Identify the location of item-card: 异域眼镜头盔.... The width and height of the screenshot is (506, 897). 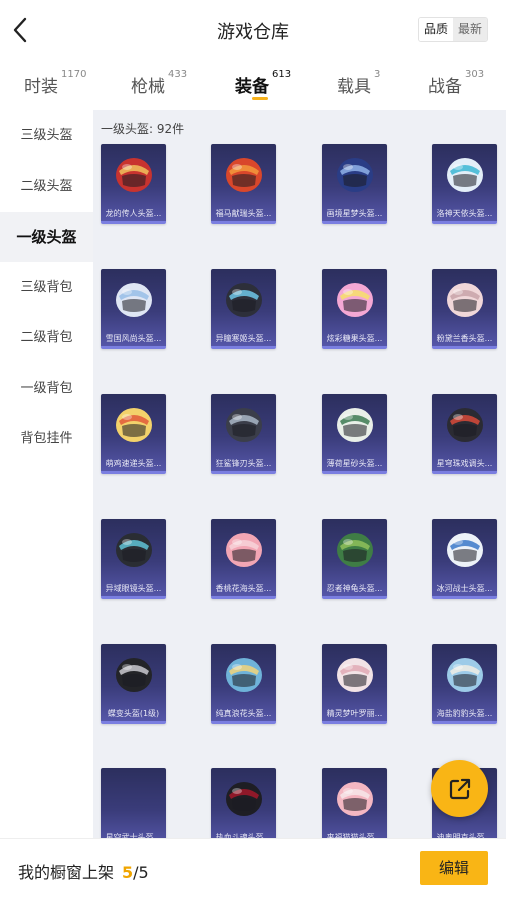
(133, 559).